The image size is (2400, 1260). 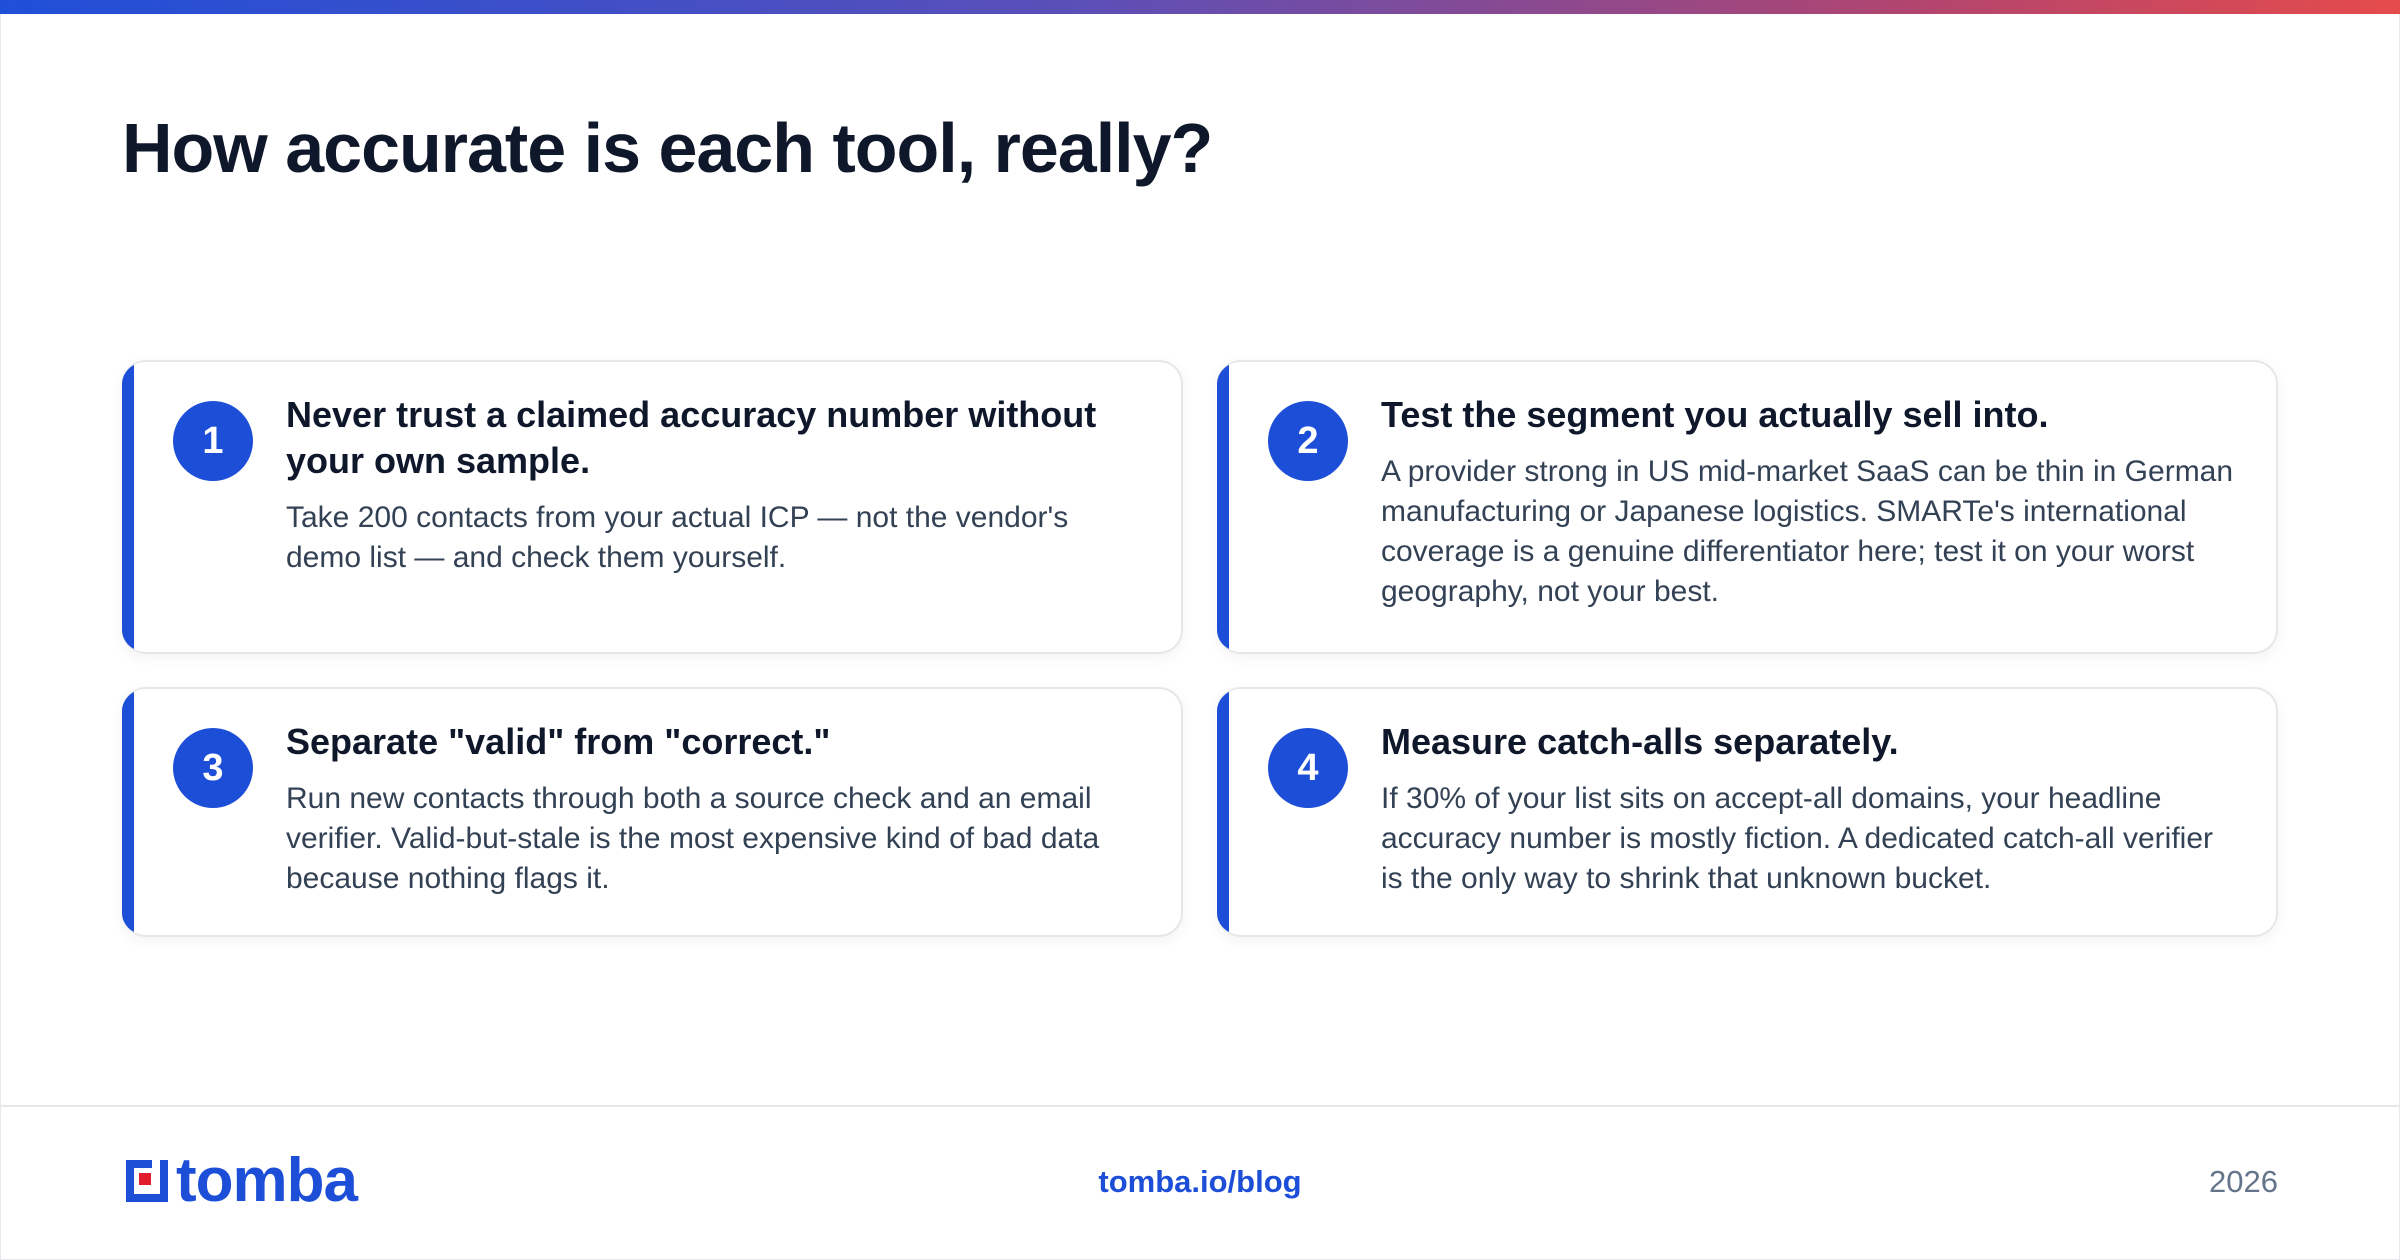 I want to click on page-title: How accurate is each tool, really?, so click(x=667, y=148).